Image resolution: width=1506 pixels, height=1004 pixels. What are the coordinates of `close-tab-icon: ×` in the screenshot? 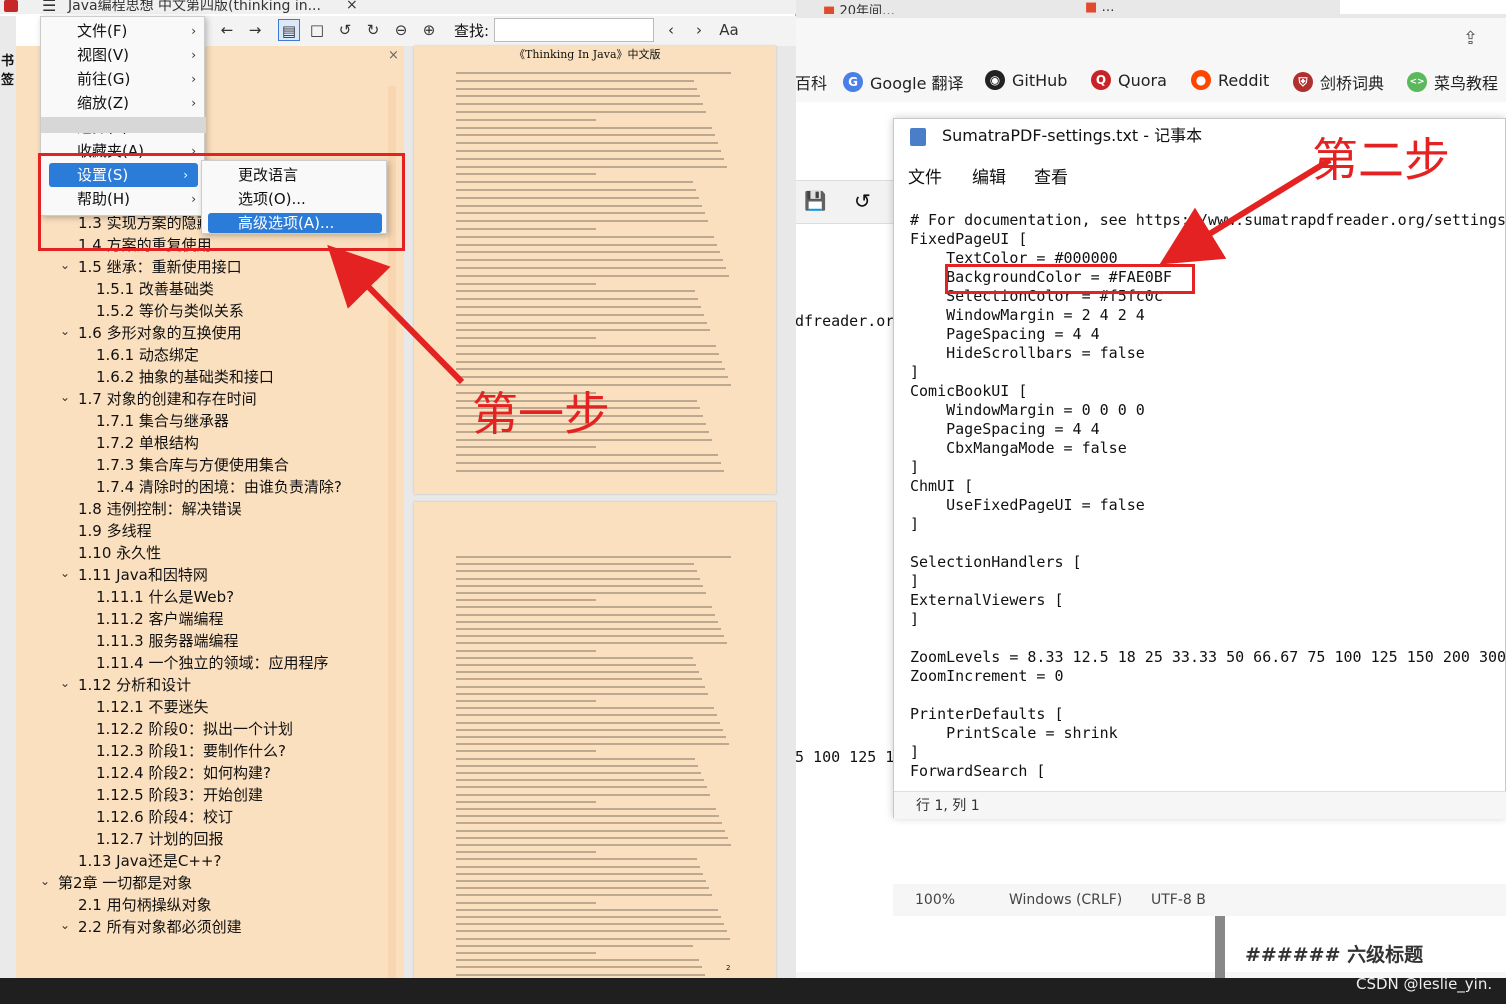 It's located at (352, 6).